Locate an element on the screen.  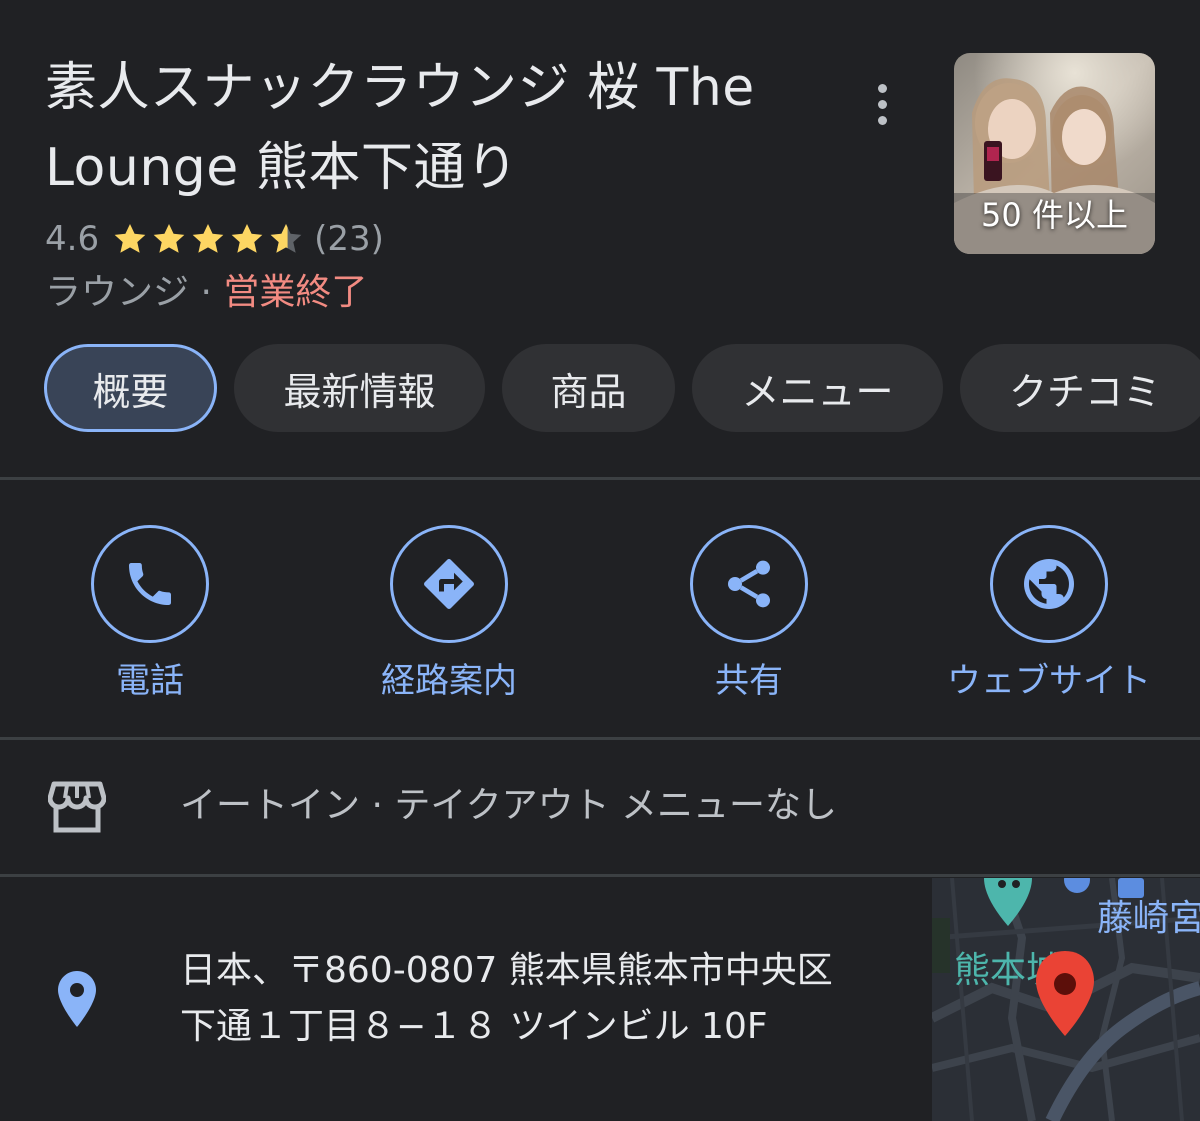
directions-button: 経路案内 is located at coordinates (449, 613).